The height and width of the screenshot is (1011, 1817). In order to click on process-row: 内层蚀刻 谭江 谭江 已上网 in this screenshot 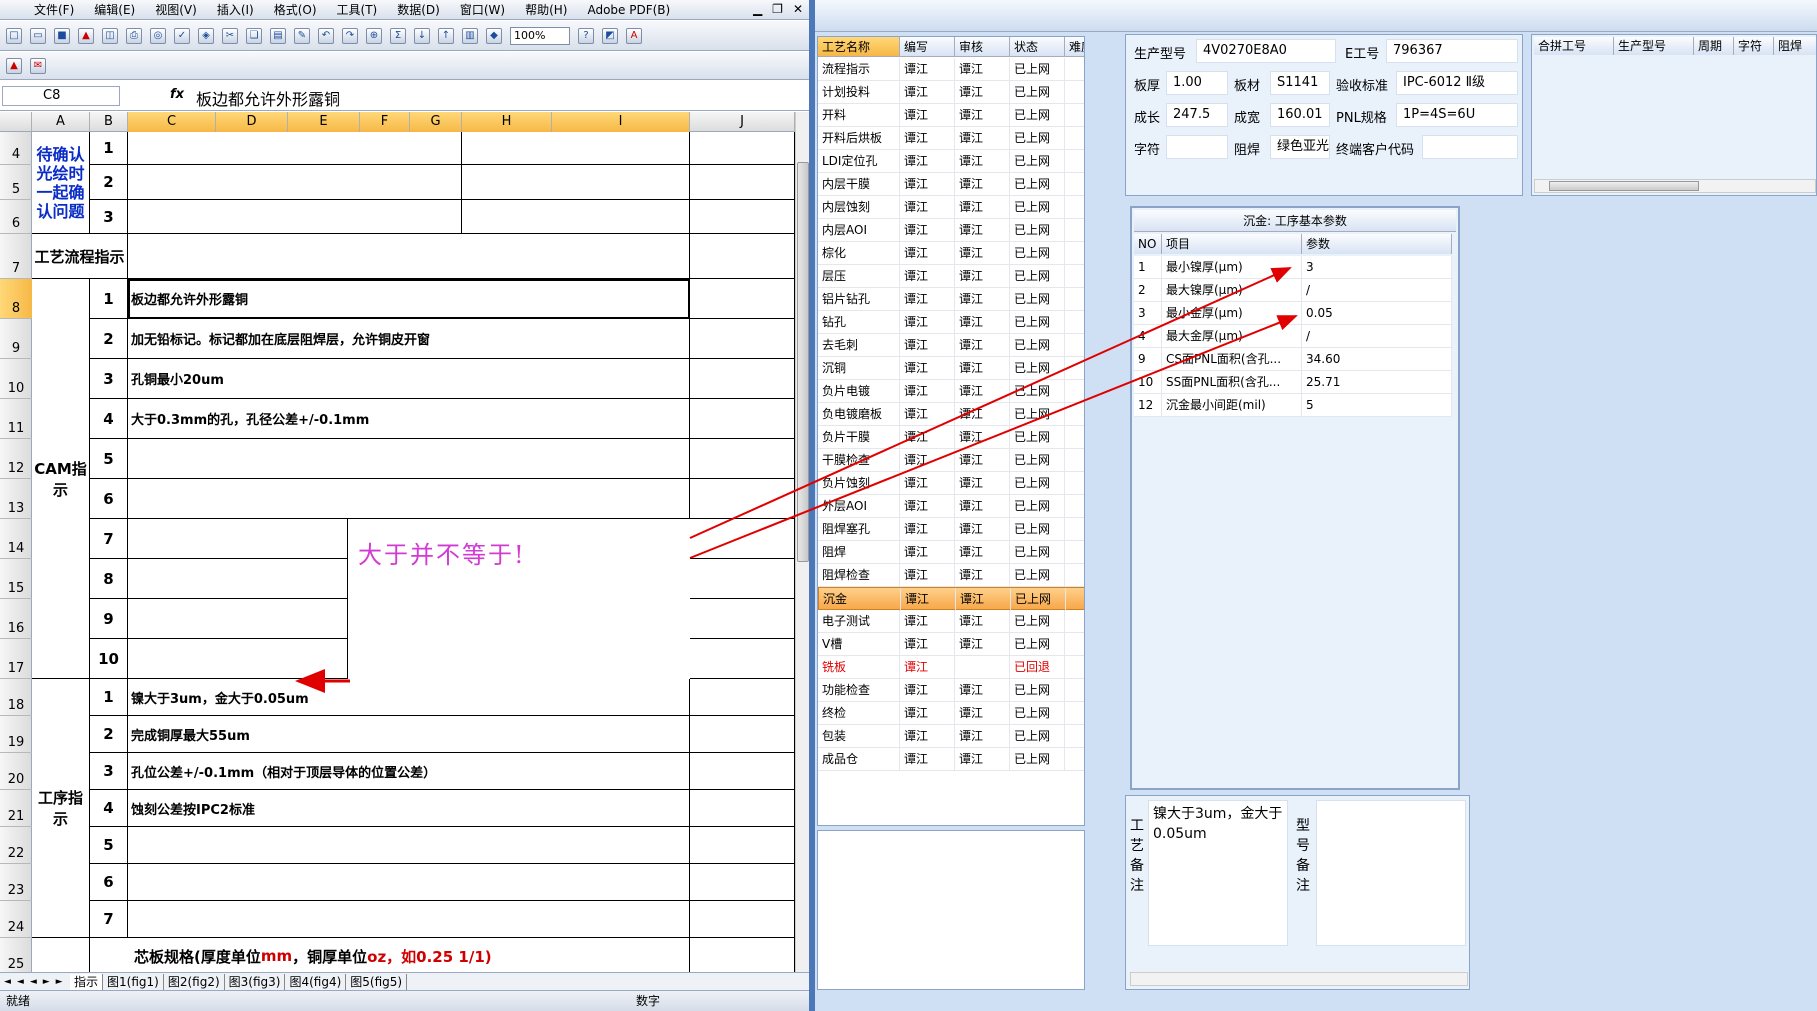, I will do `click(951, 207)`.